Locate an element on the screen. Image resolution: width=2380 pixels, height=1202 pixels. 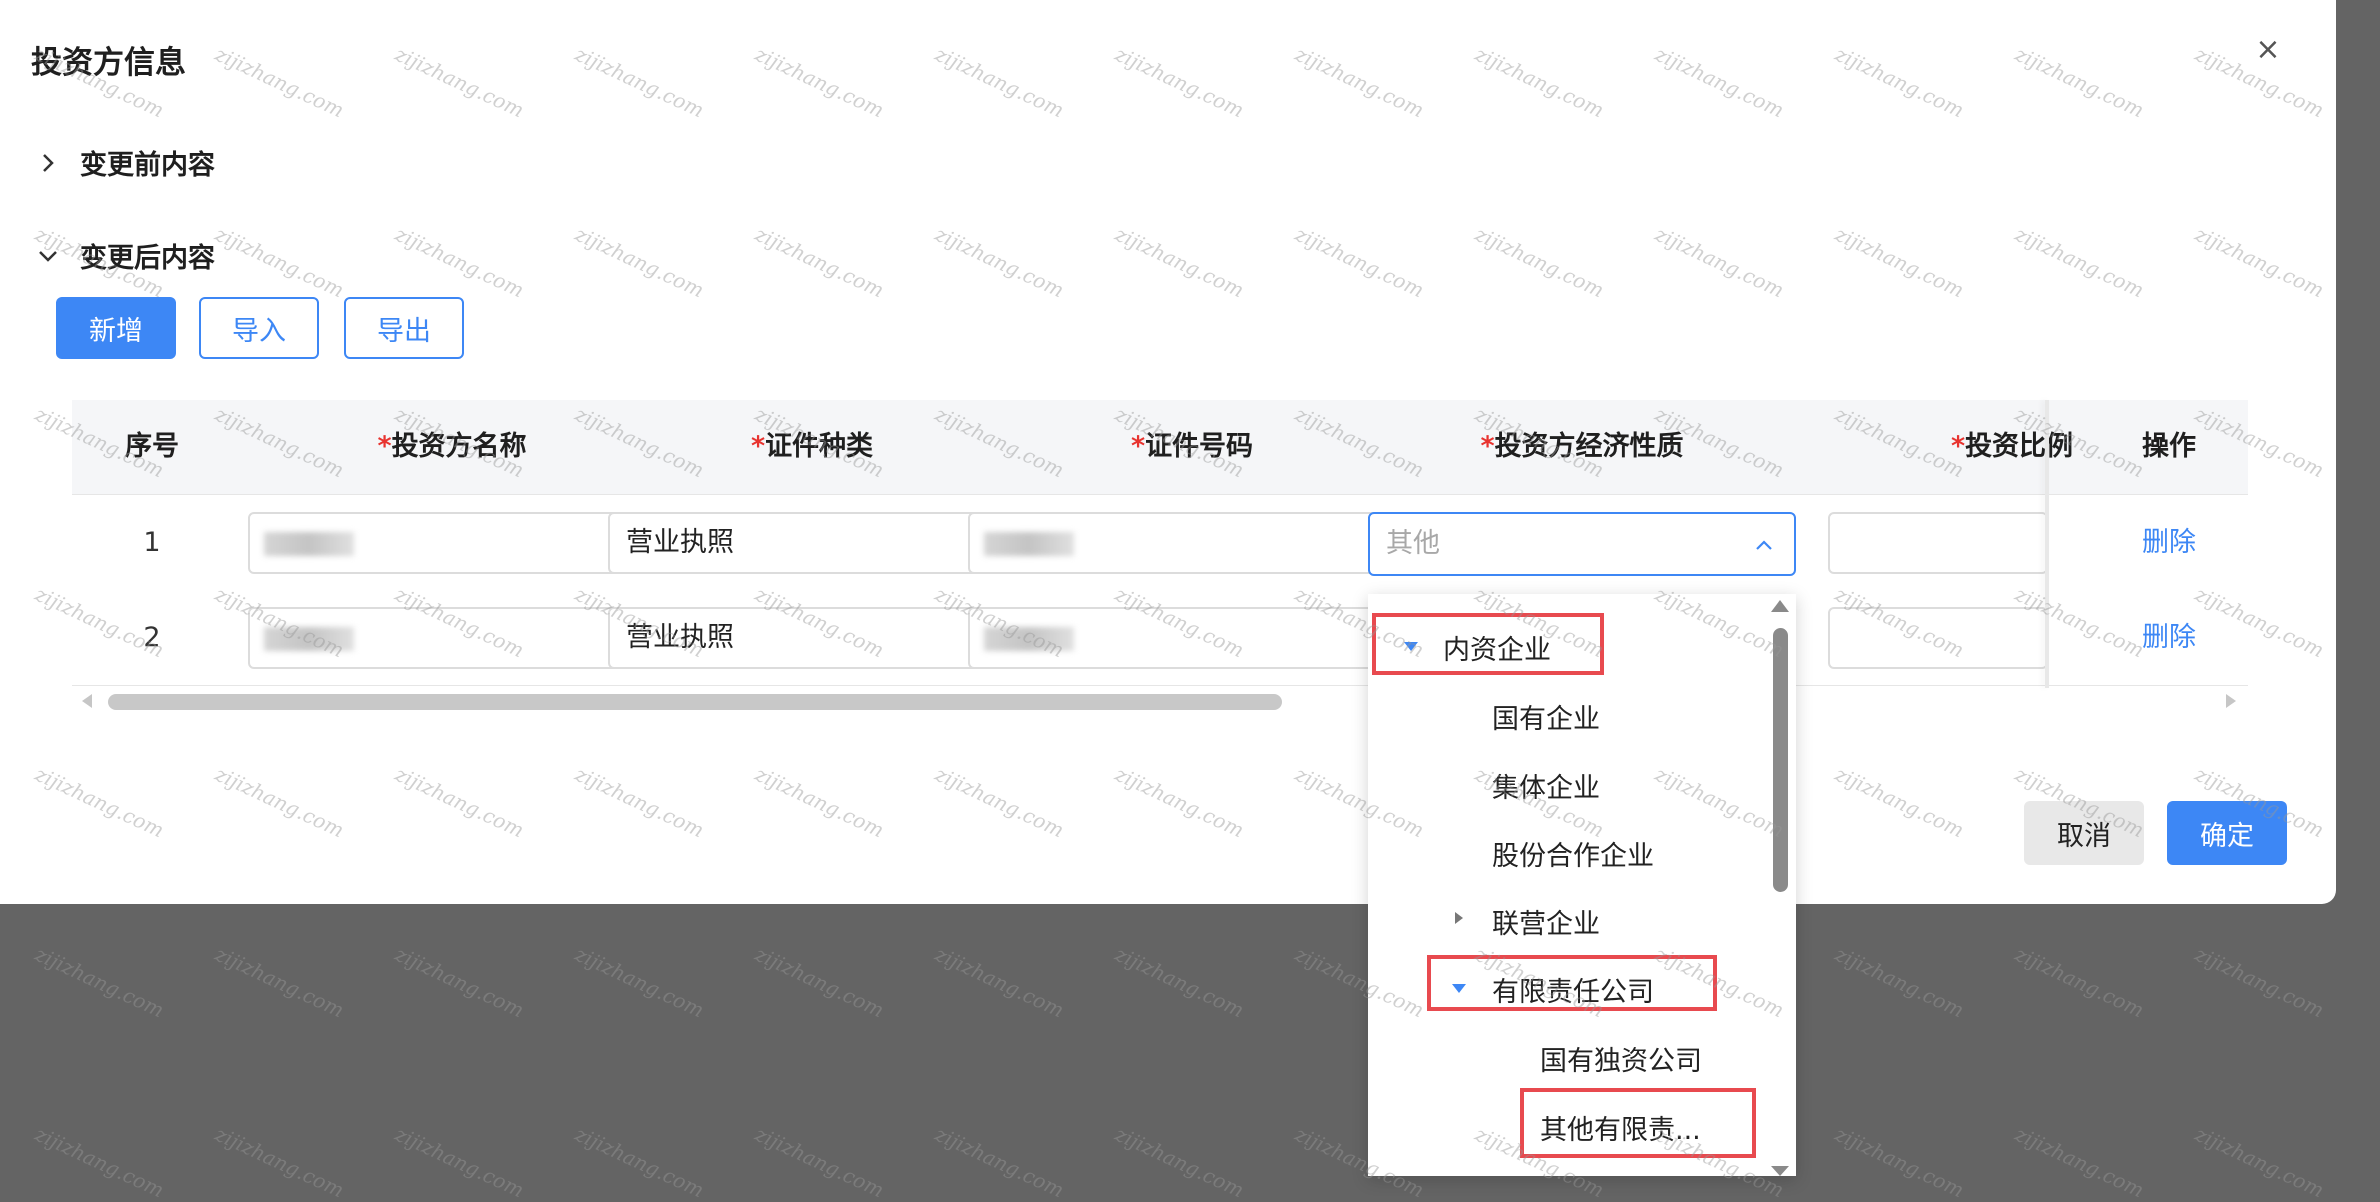
header-ratio: *投资比例 is located at coordinates (2012, 447).